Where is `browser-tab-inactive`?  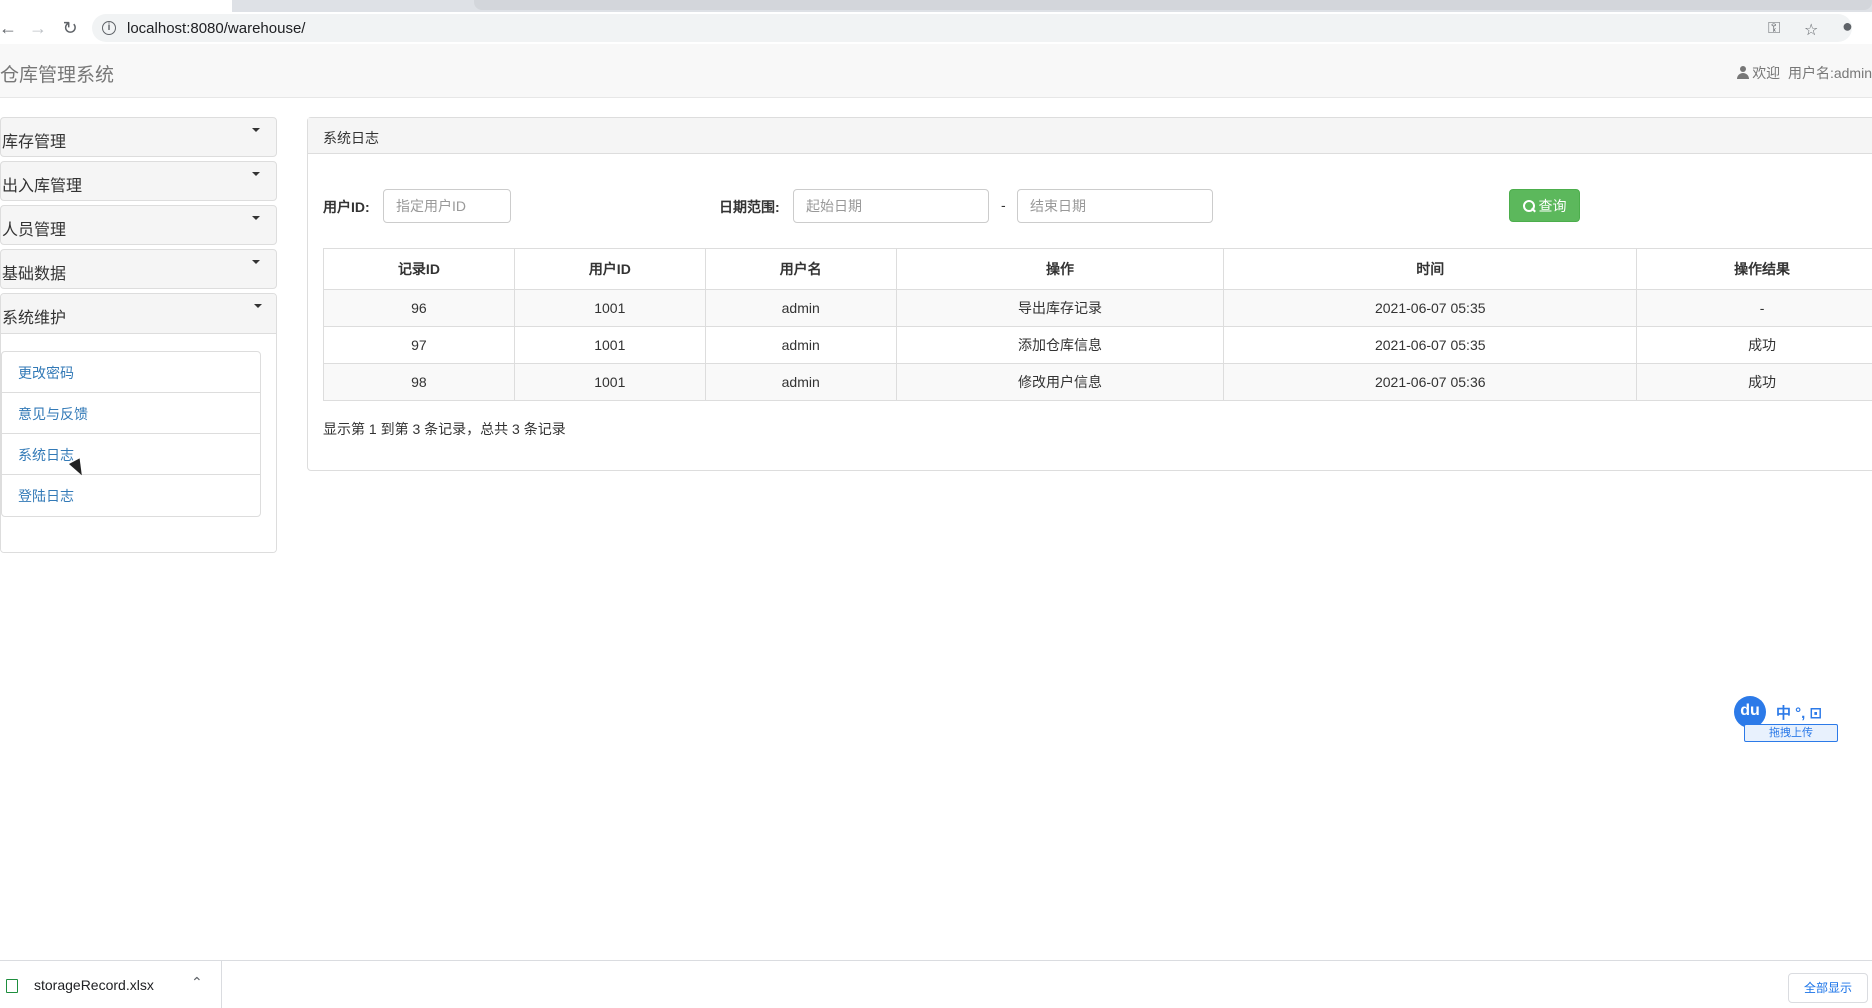 browser-tab-inactive is located at coordinates (1173, 5).